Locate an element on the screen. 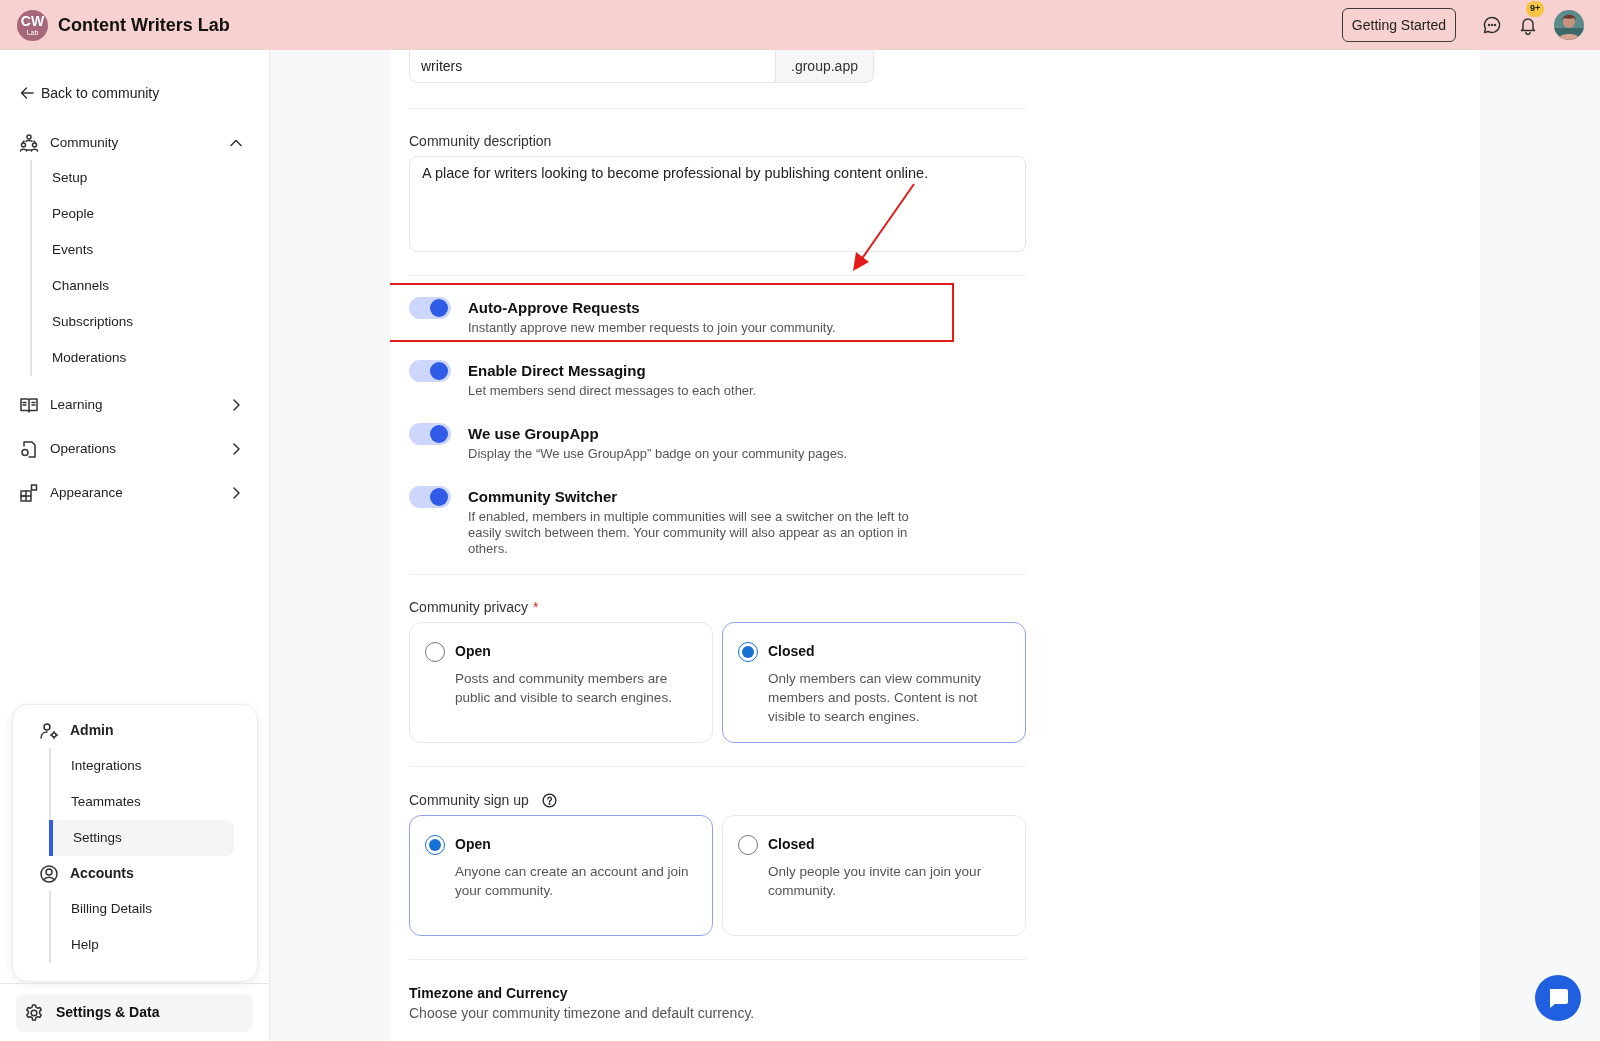  option-card: Closed Only members can view community members and posts. Content is not visible to search engines. is located at coordinates (874, 682).